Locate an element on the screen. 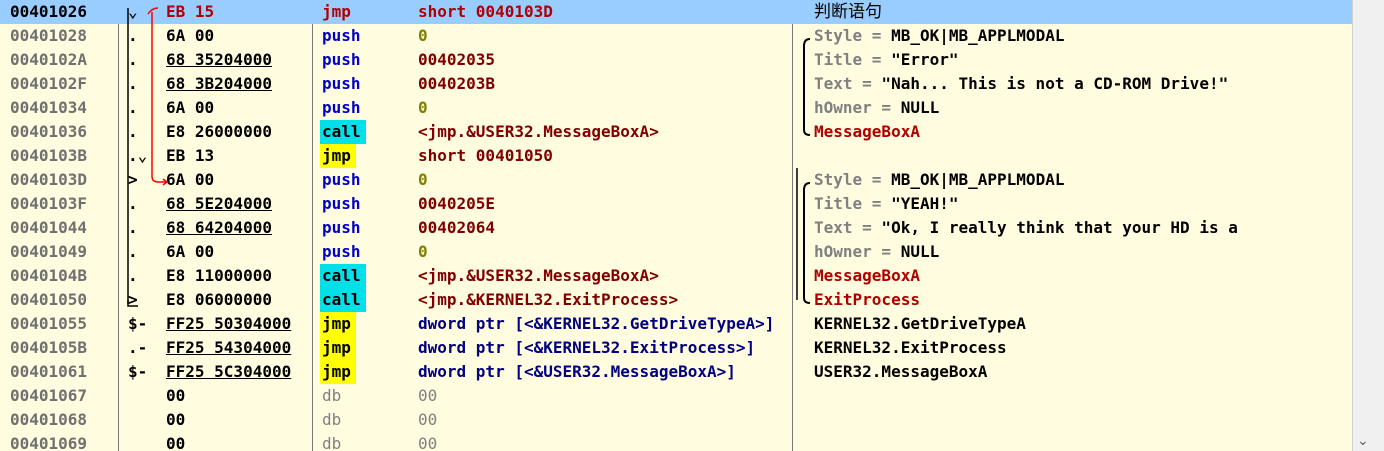  vertical-scrollbar: ⌄ is located at coordinates (1368, 225).